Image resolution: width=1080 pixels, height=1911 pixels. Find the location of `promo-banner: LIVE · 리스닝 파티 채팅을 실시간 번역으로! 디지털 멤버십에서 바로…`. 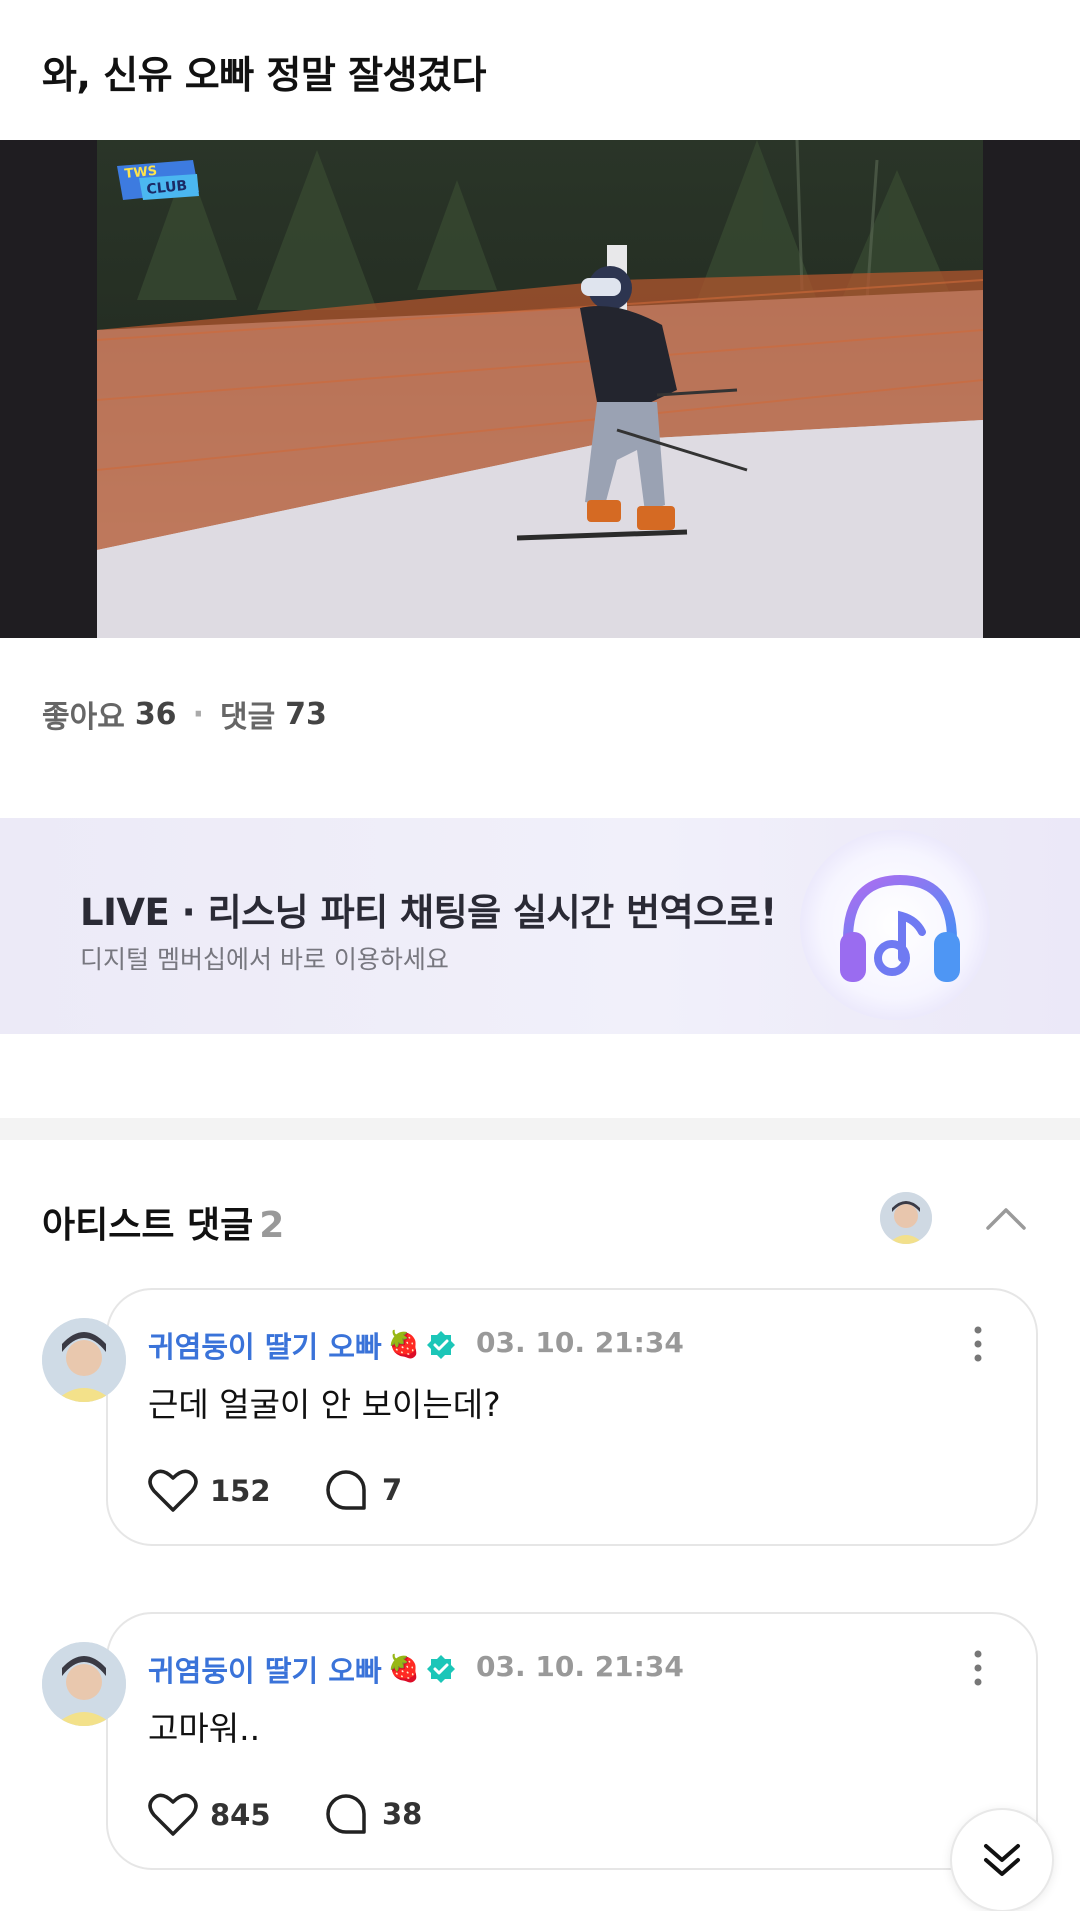

promo-banner: LIVE · 리스닝 파티 채팅을 실시간 번역으로! 디지털 멤버십에서 바로… is located at coordinates (540, 926).